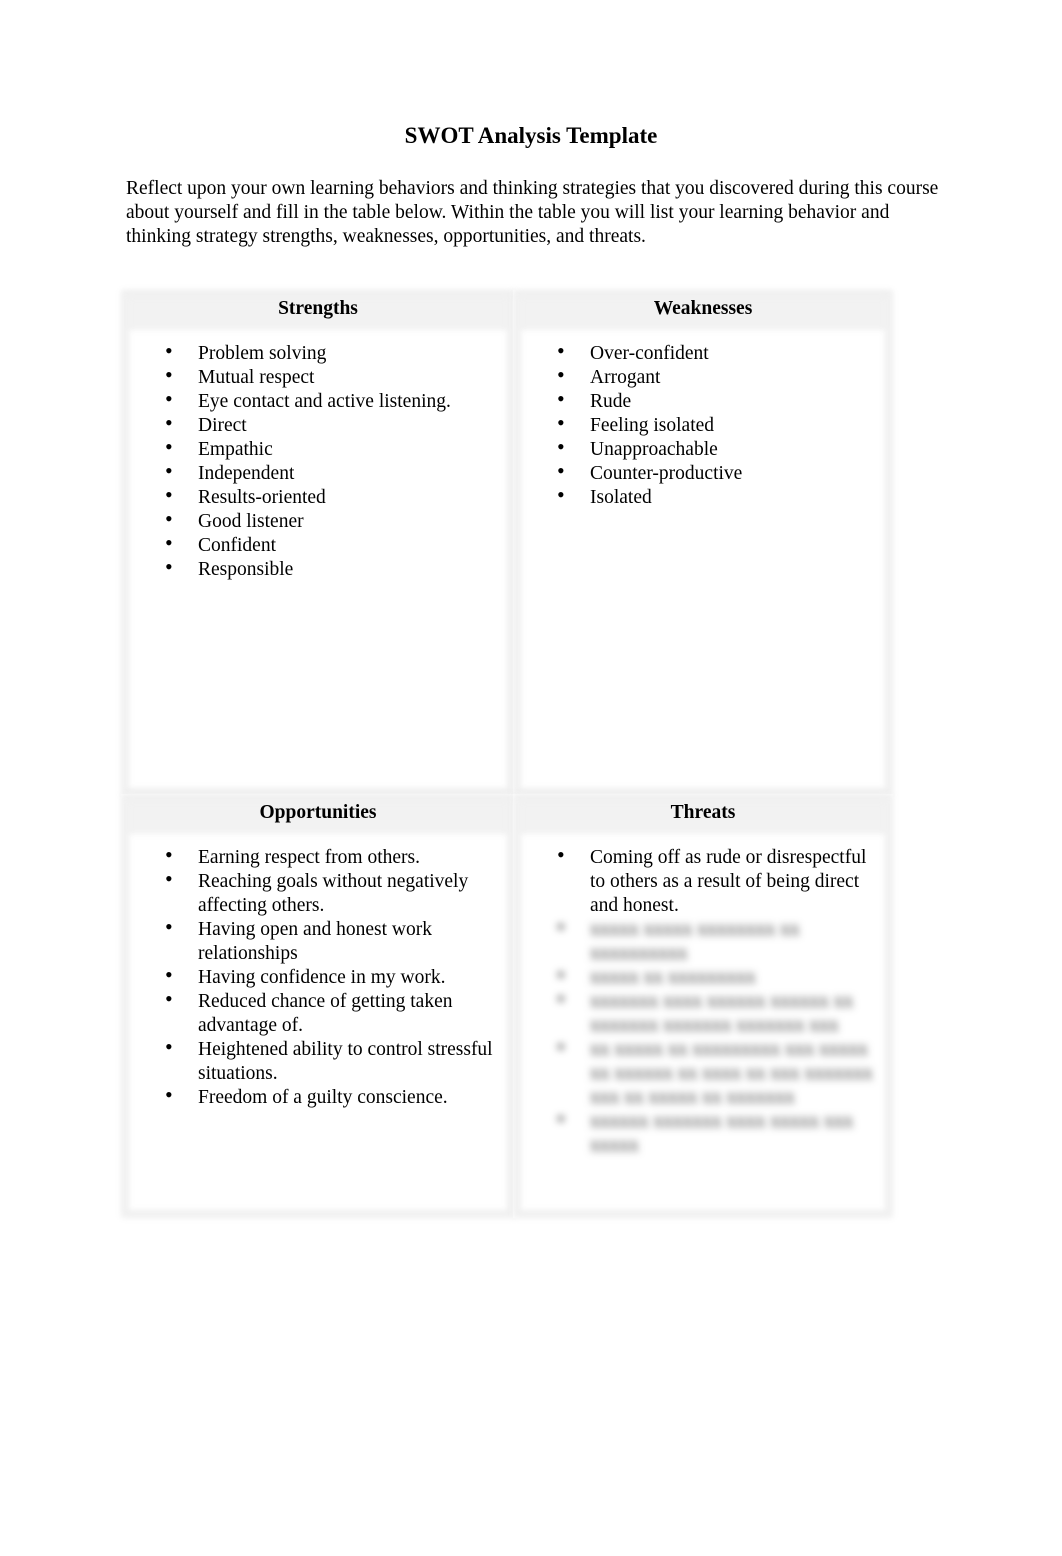 This screenshot has height=1556, width=1062. I want to click on list-item: Independent, so click(314, 472).